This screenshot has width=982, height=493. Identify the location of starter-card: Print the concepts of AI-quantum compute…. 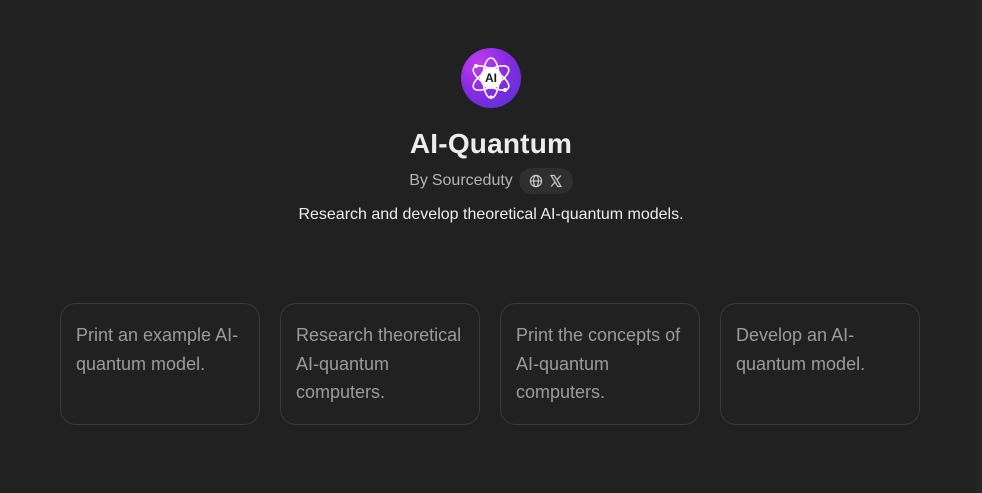
(600, 364).